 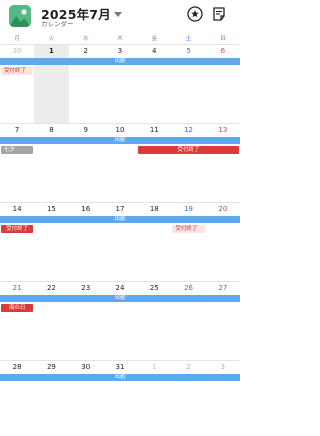 I want to click on day-cell: 6, so click(x=223, y=51).